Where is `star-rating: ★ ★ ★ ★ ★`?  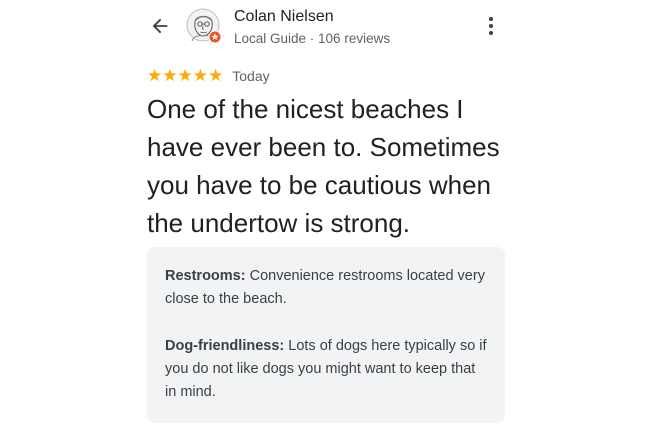 star-rating: ★ ★ ★ ★ ★ is located at coordinates (185, 76).